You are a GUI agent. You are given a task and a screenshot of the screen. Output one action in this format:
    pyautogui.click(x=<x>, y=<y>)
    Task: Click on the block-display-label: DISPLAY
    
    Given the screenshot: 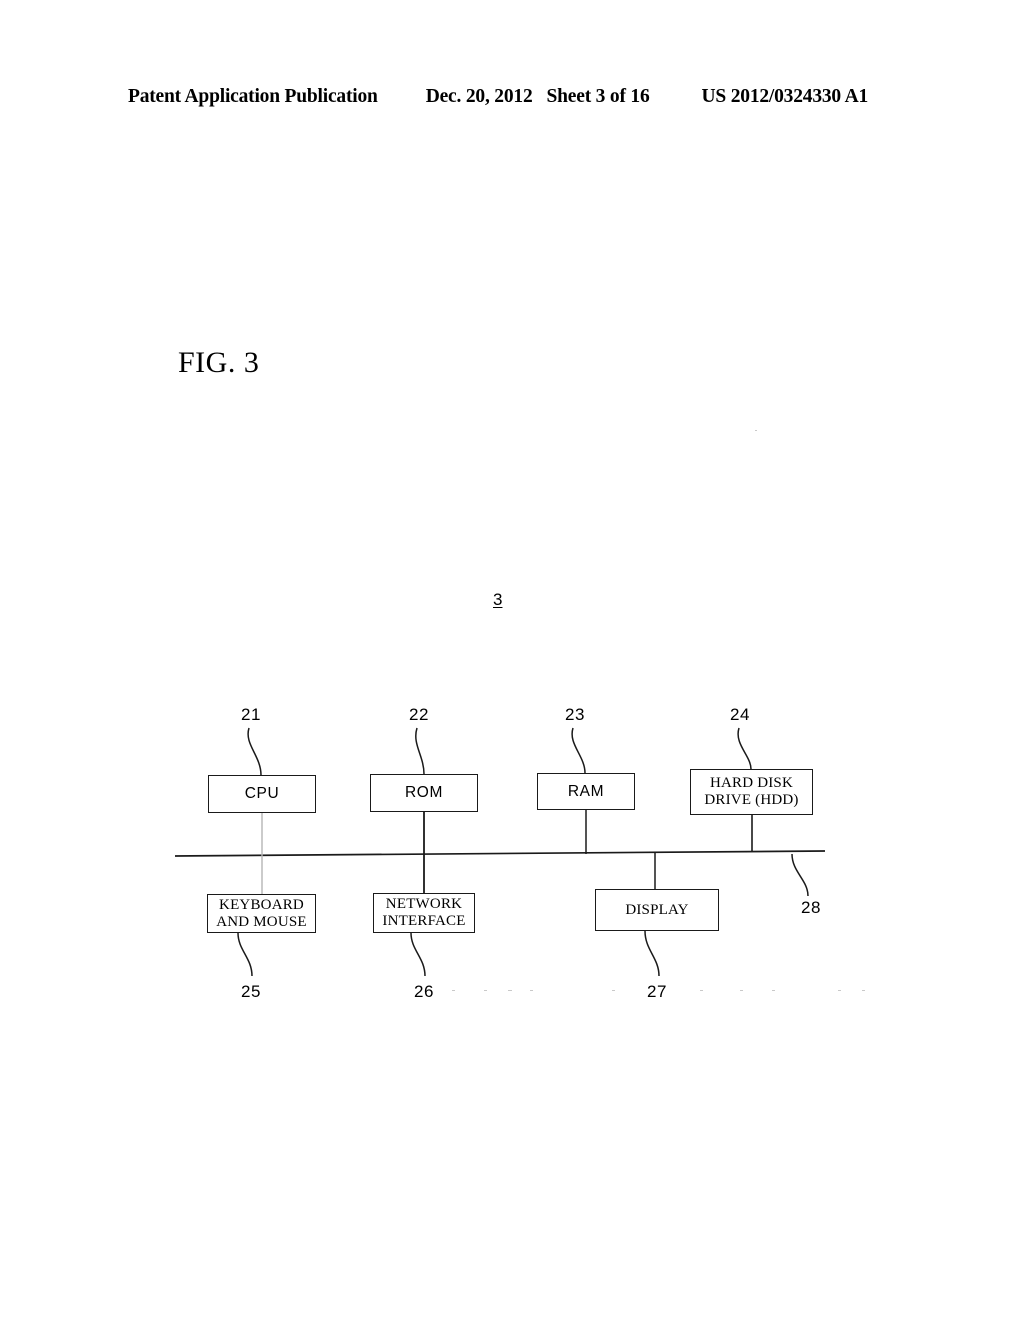 What is the action you would take?
    pyautogui.click(x=657, y=909)
    